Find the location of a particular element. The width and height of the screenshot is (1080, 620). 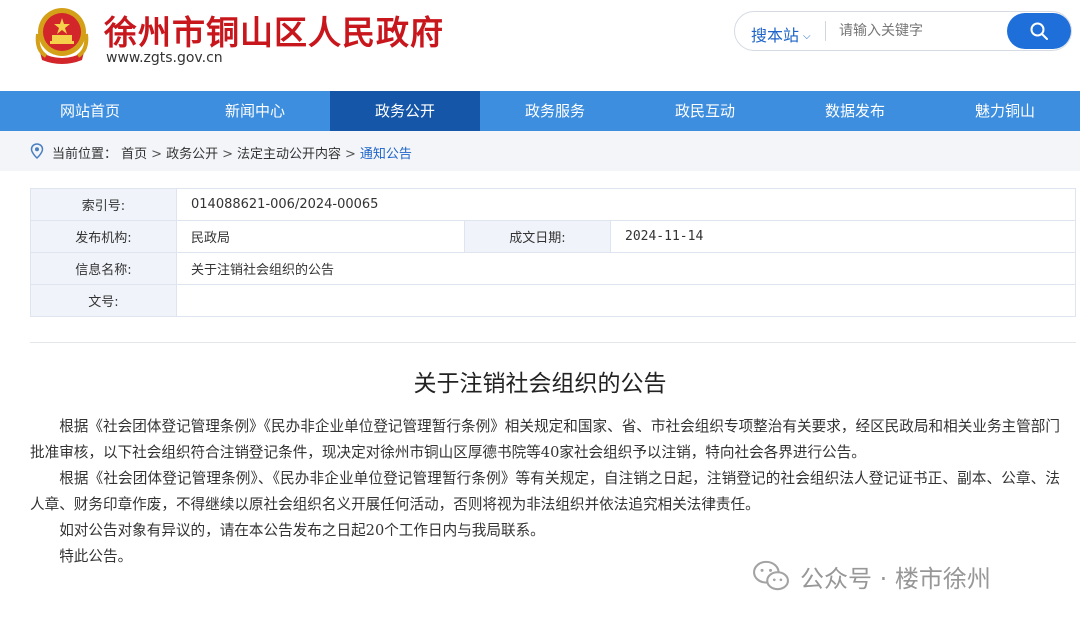

breadcrumb-notices: 通知公告 is located at coordinates (386, 154).